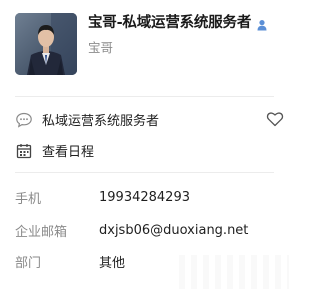 Image resolution: width=320 pixels, height=289 pixels. I want to click on phone-value: 19934284293, so click(144, 197).